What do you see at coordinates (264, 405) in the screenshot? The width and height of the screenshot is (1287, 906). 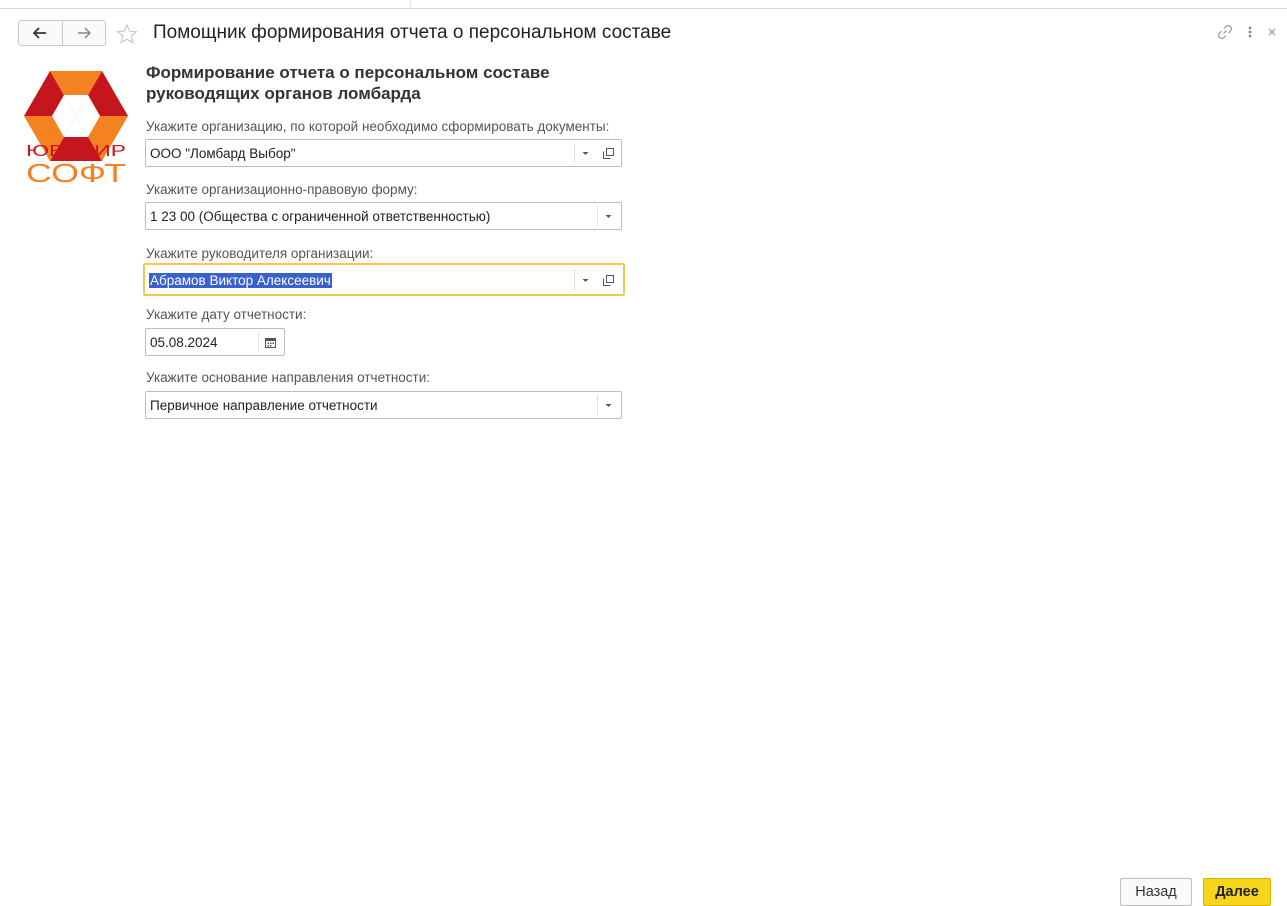 I see `basis-value: Первичное направление отчетности` at bounding box center [264, 405].